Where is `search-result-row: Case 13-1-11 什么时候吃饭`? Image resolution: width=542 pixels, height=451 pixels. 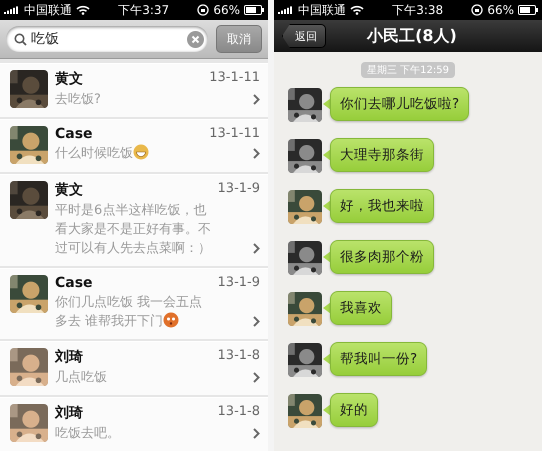 search-result-row: Case 13-1-11 什么时候吃饭 is located at coordinates (134, 145).